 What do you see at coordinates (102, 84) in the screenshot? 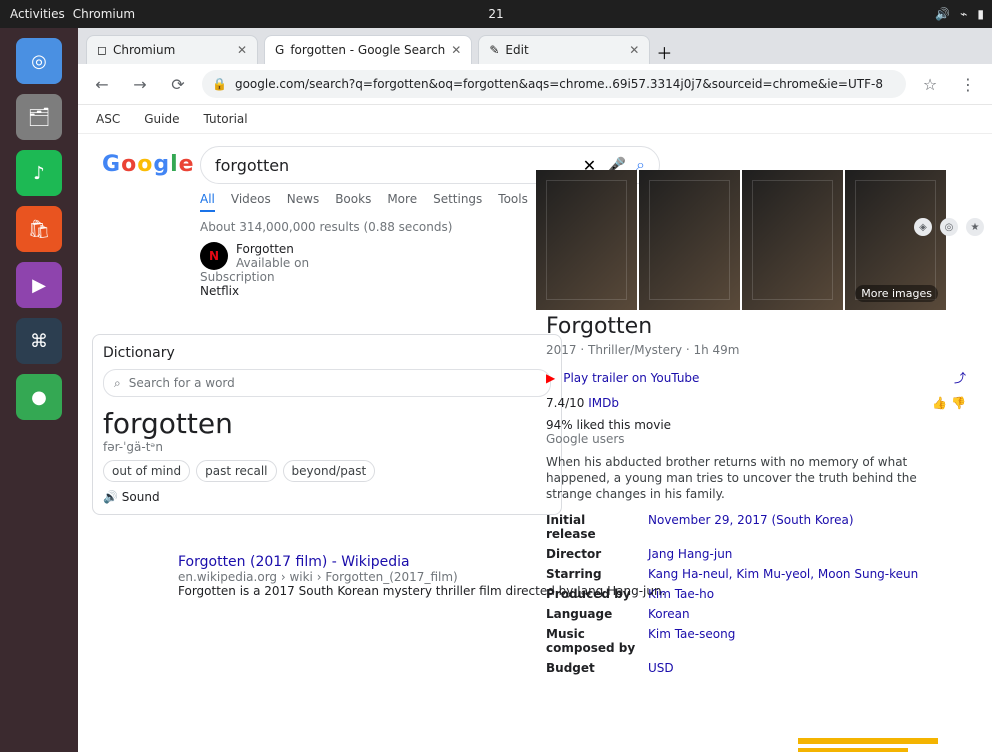
I see `back-icon: ←` at bounding box center [102, 84].